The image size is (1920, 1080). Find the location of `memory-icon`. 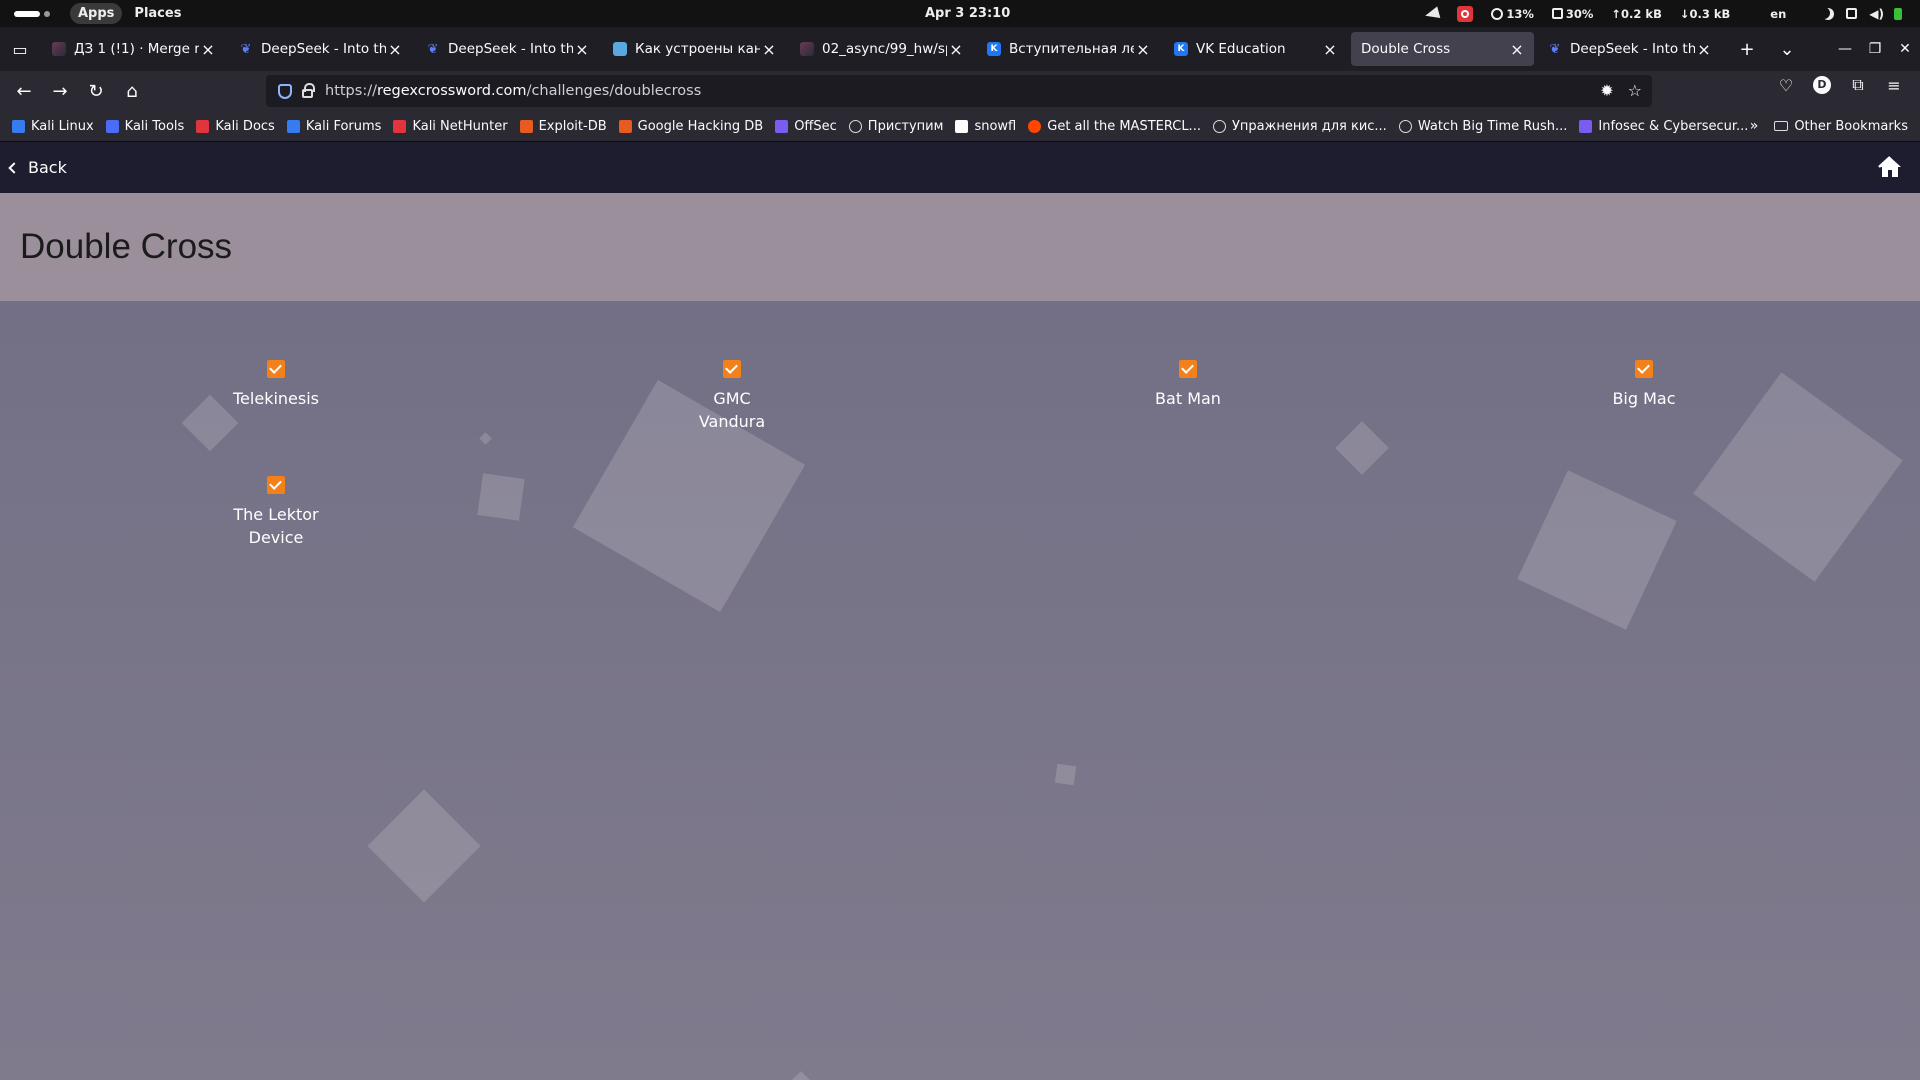

memory-icon is located at coordinates (1557, 13).